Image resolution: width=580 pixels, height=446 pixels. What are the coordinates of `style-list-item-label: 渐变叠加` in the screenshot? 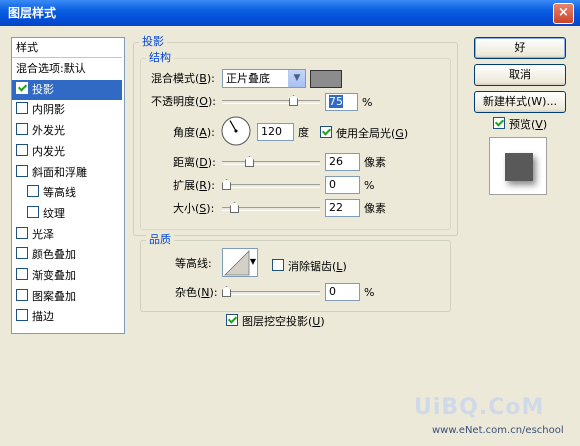 It's located at (54, 275).